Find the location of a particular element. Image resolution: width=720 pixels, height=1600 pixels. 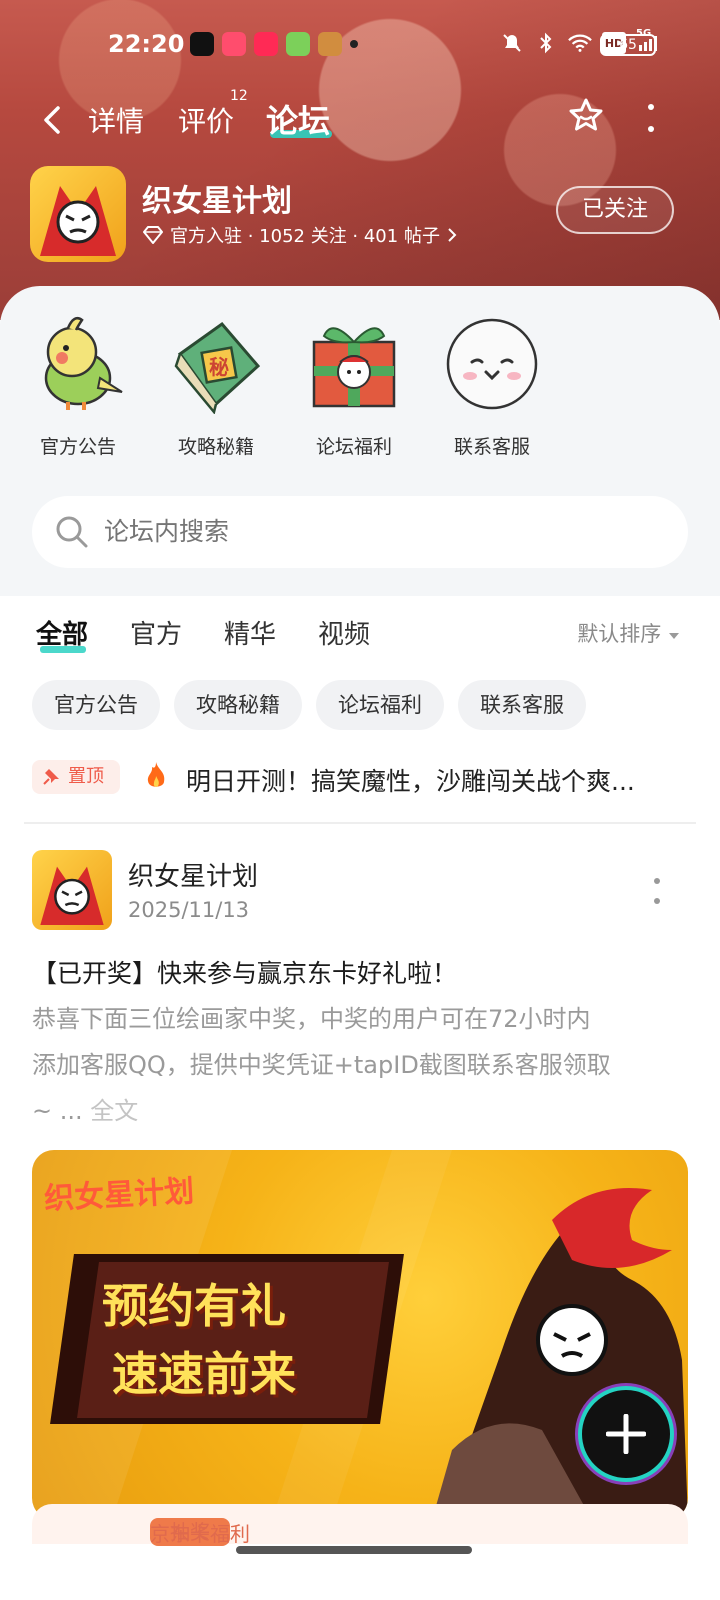

game-title: 织女星计划 is located at coordinates (217, 201).